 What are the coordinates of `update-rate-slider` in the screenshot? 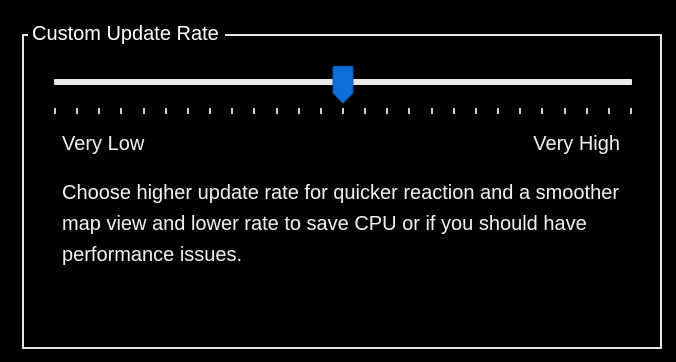 It's located at (344, 91).